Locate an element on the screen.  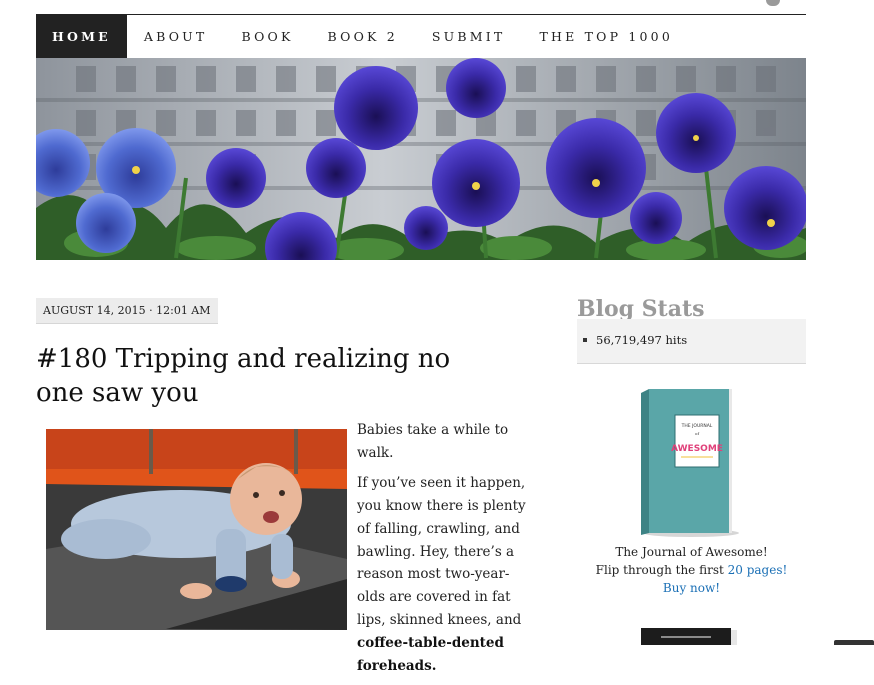
buy-now-link: Buy now! is located at coordinates (691, 588).